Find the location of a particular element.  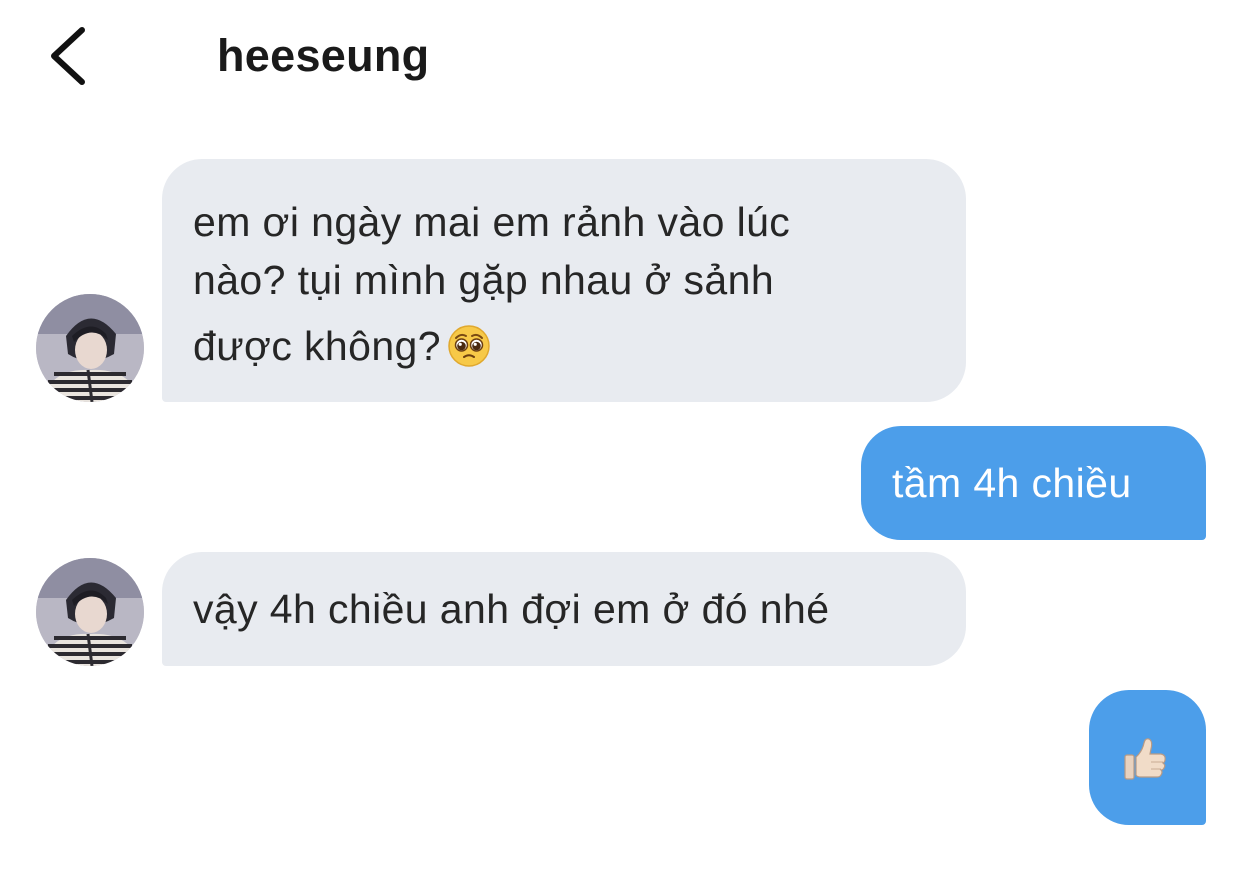

message-bubble-outgoing: tầm 4h chiều is located at coordinates (1033, 483).